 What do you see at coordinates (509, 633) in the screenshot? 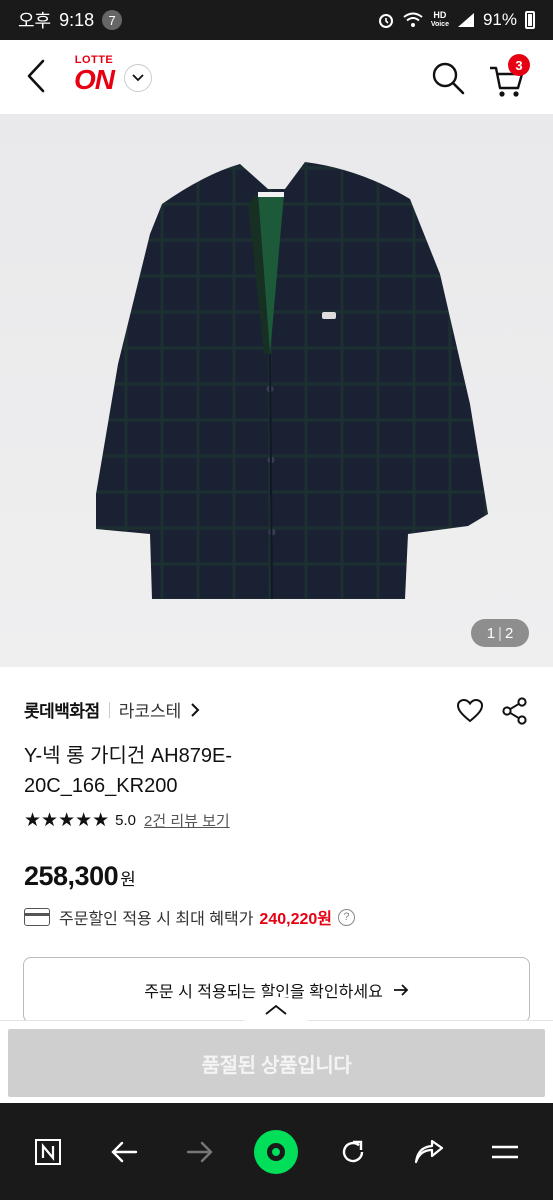
I see `total-image-count: 2` at bounding box center [509, 633].